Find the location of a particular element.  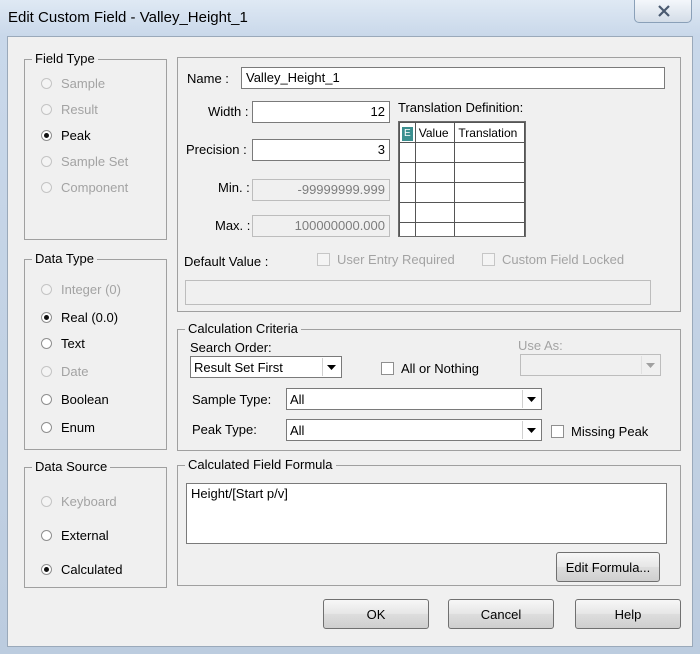

field-type-label: Field Type is located at coordinates (65, 58).